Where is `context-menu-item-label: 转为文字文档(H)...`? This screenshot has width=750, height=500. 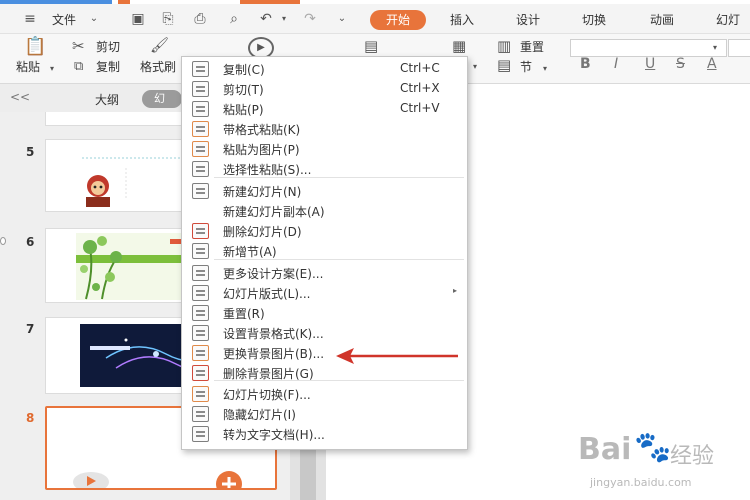 context-menu-item-label: 转为文字文档(H)... is located at coordinates (274, 435).